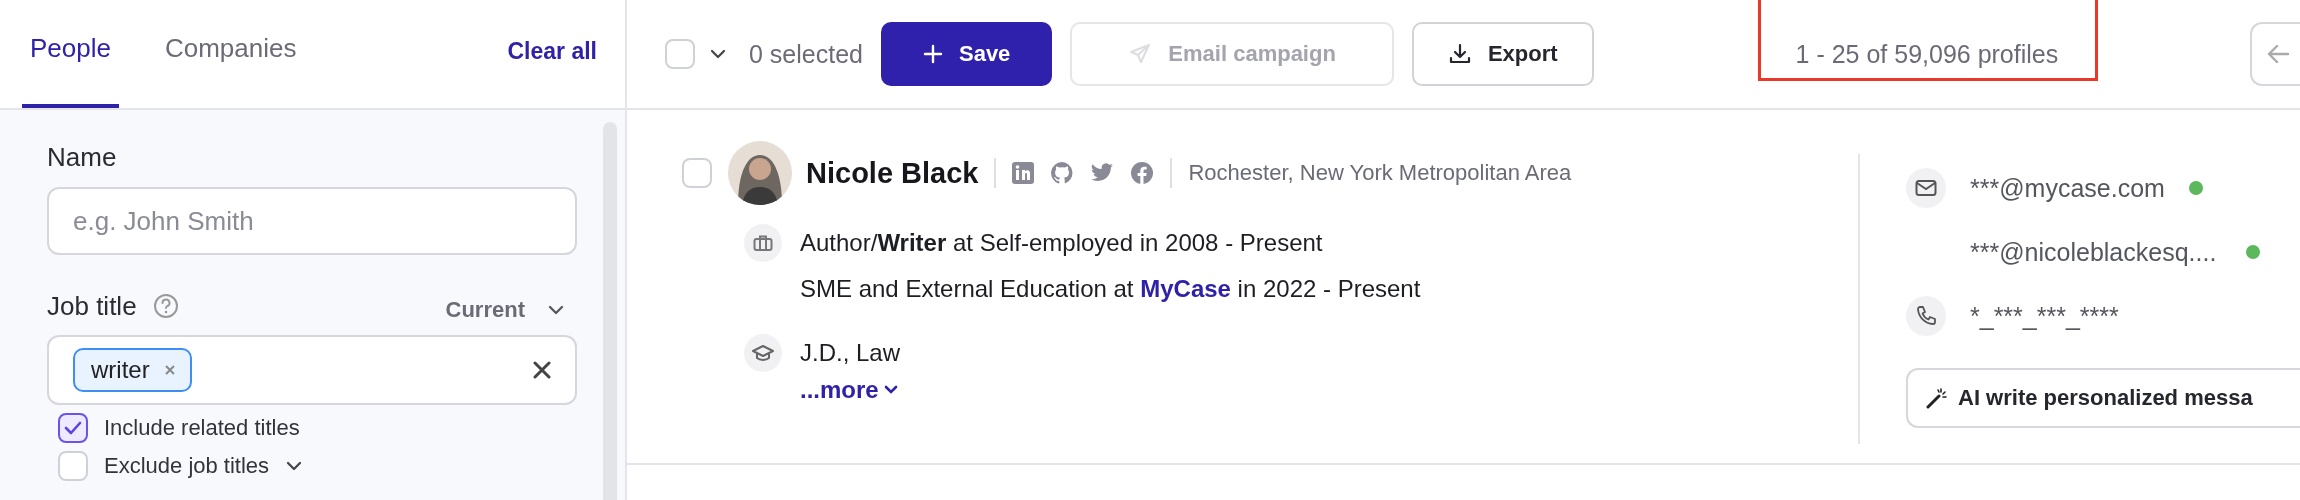 The height and width of the screenshot is (500, 2300). Describe the element at coordinates (1023, 173) in the screenshot. I see `linkedin-icon` at that location.